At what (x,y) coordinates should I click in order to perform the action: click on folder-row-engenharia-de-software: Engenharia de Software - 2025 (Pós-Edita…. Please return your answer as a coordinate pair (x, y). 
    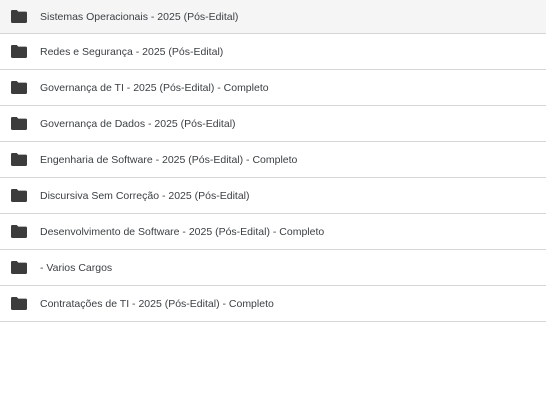
    Looking at the image, I should click on (273, 160).